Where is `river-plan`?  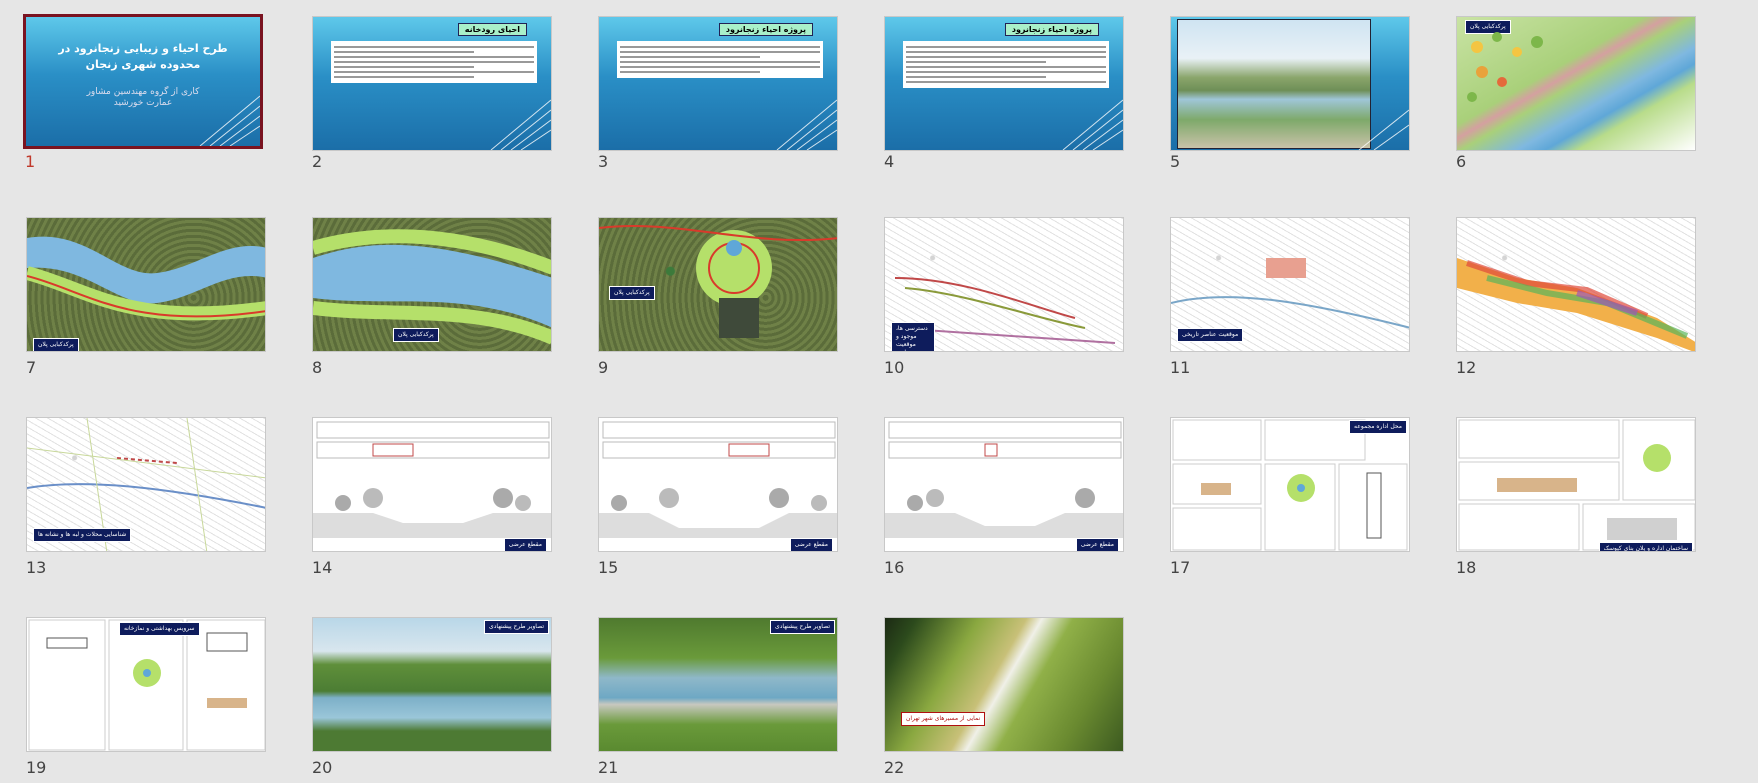 river-plan is located at coordinates (146, 278).